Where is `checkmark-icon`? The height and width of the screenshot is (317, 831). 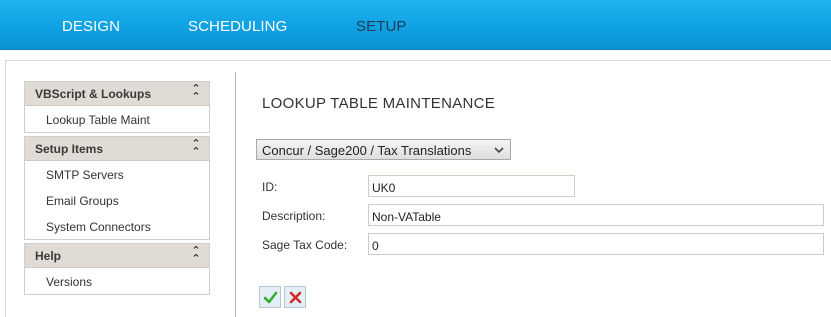 checkmark-icon is located at coordinates (270, 297).